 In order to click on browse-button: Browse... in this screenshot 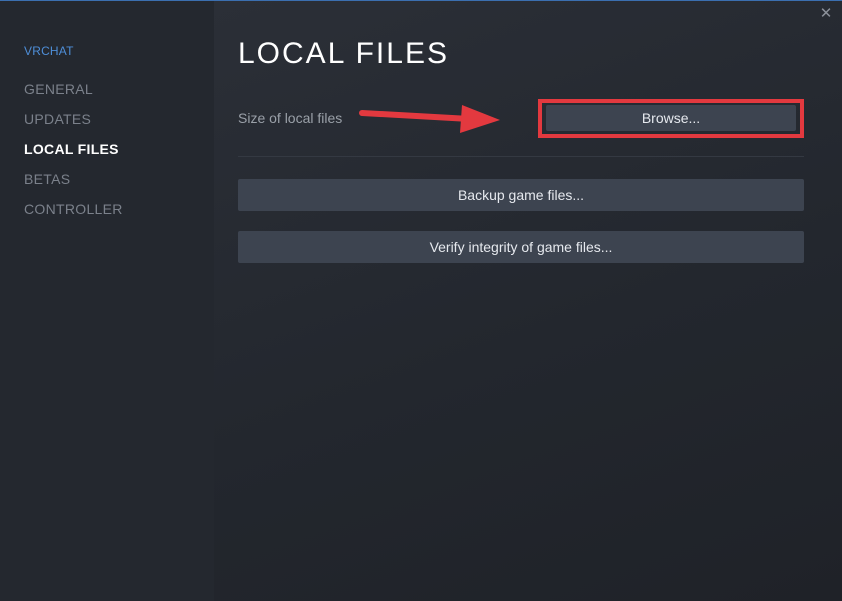, I will do `click(671, 118)`.